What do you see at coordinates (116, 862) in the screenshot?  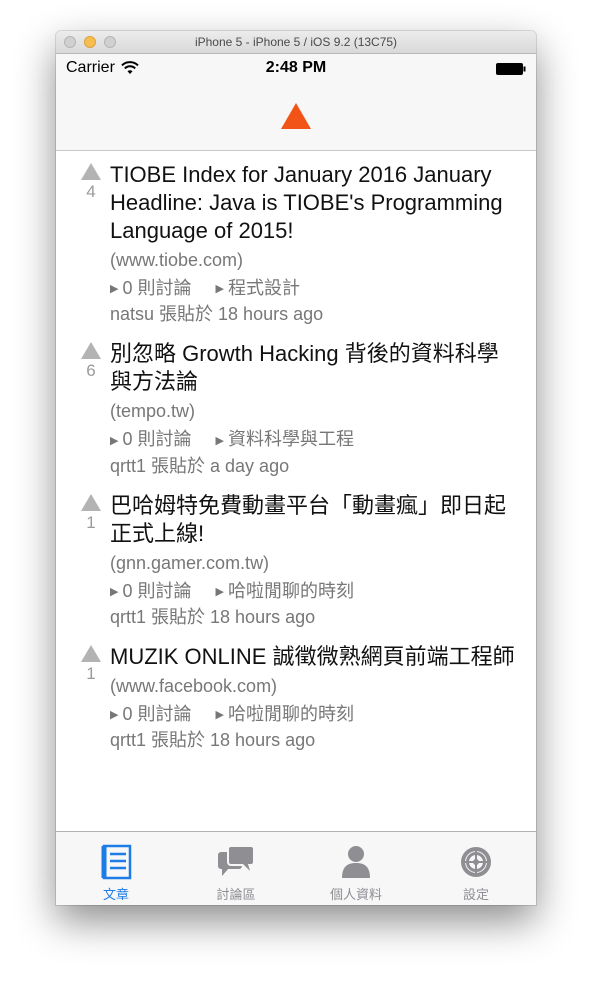 I see `articles-icon` at bounding box center [116, 862].